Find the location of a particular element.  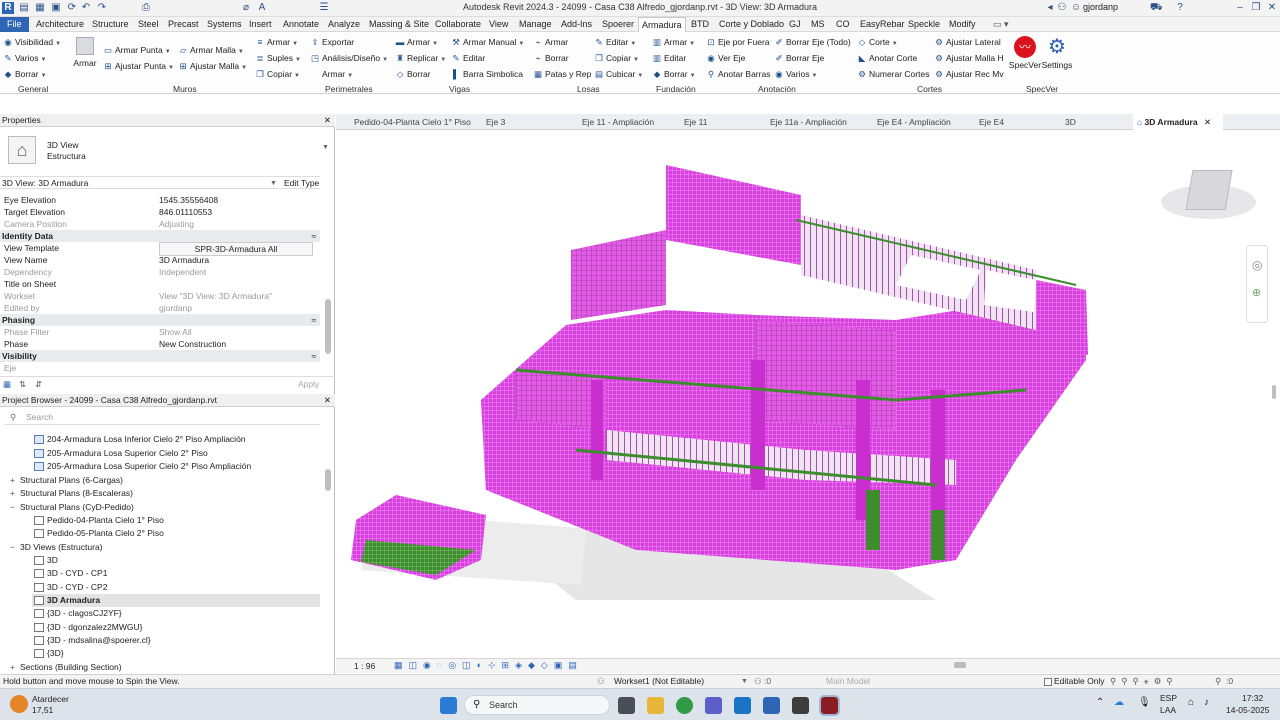

browser-scrollbar is located at coordinates (328, 480).